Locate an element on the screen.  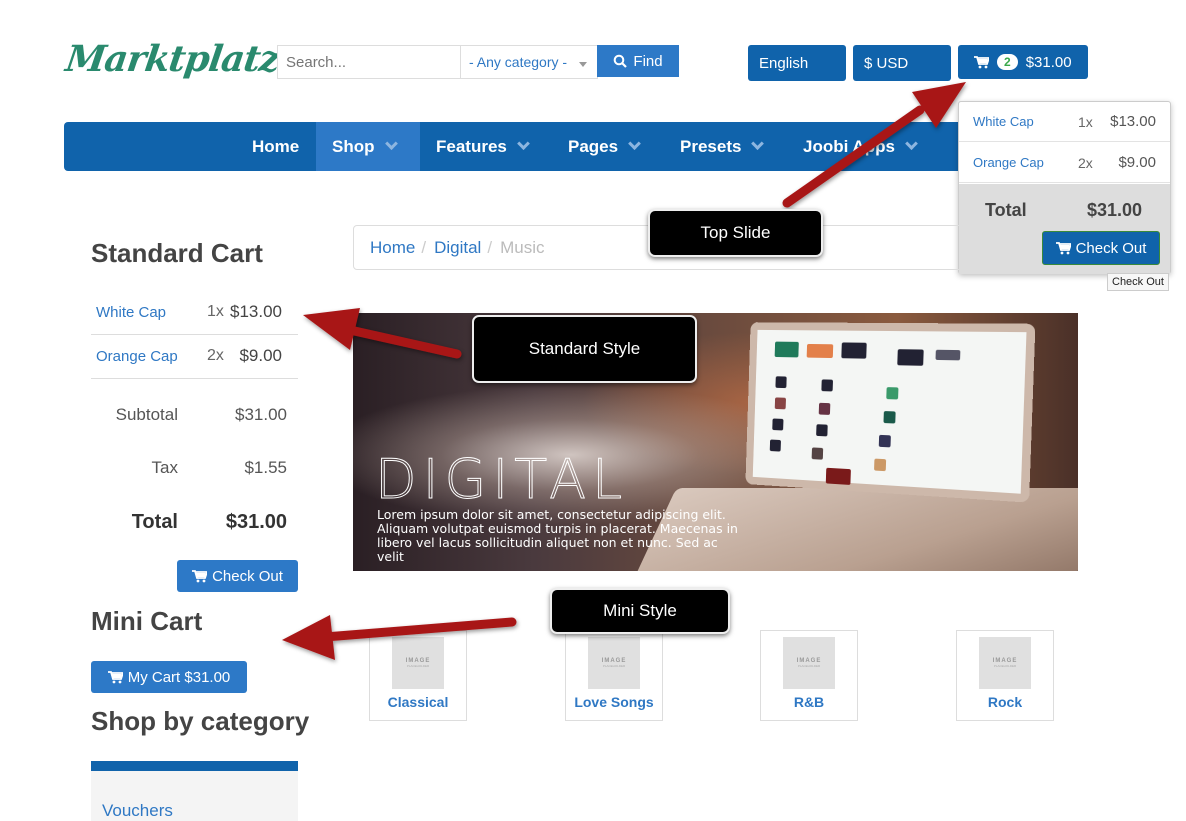
nav-label: Features is located at coordinates (471, 146).